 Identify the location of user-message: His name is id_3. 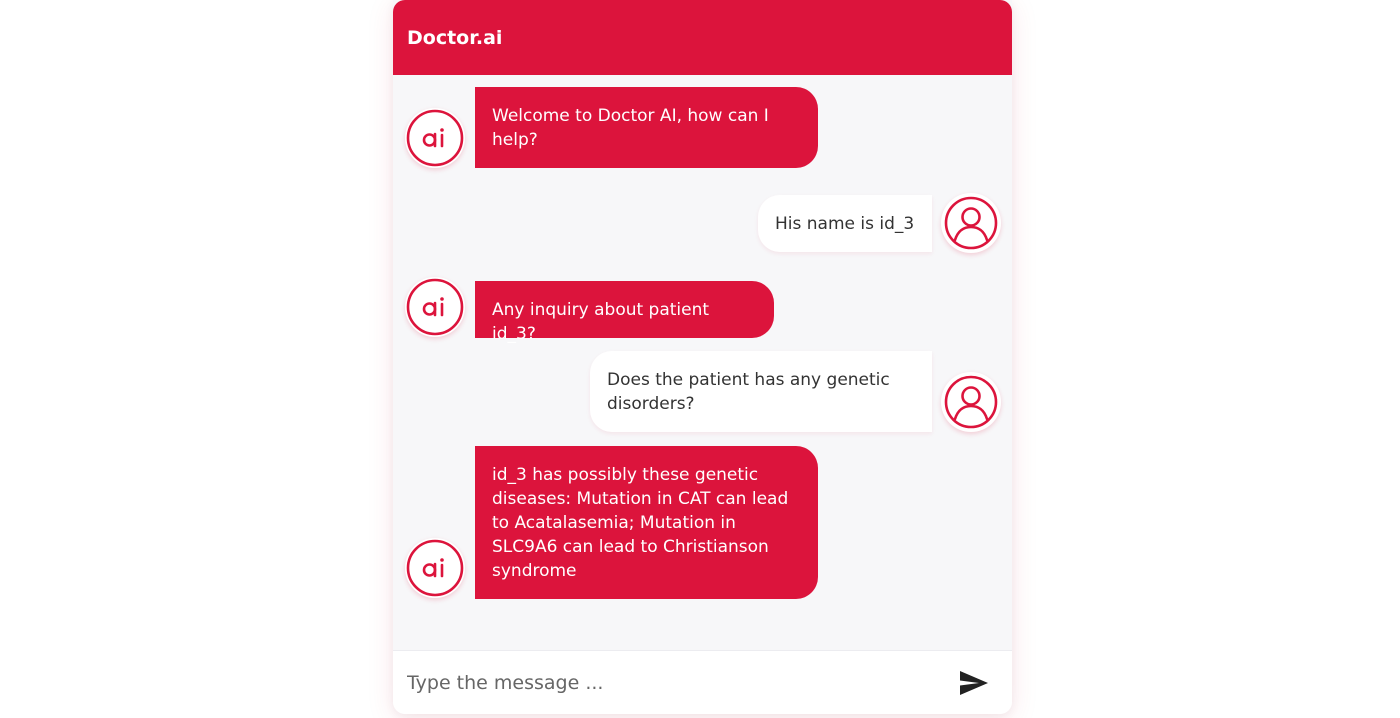
(845, 223).